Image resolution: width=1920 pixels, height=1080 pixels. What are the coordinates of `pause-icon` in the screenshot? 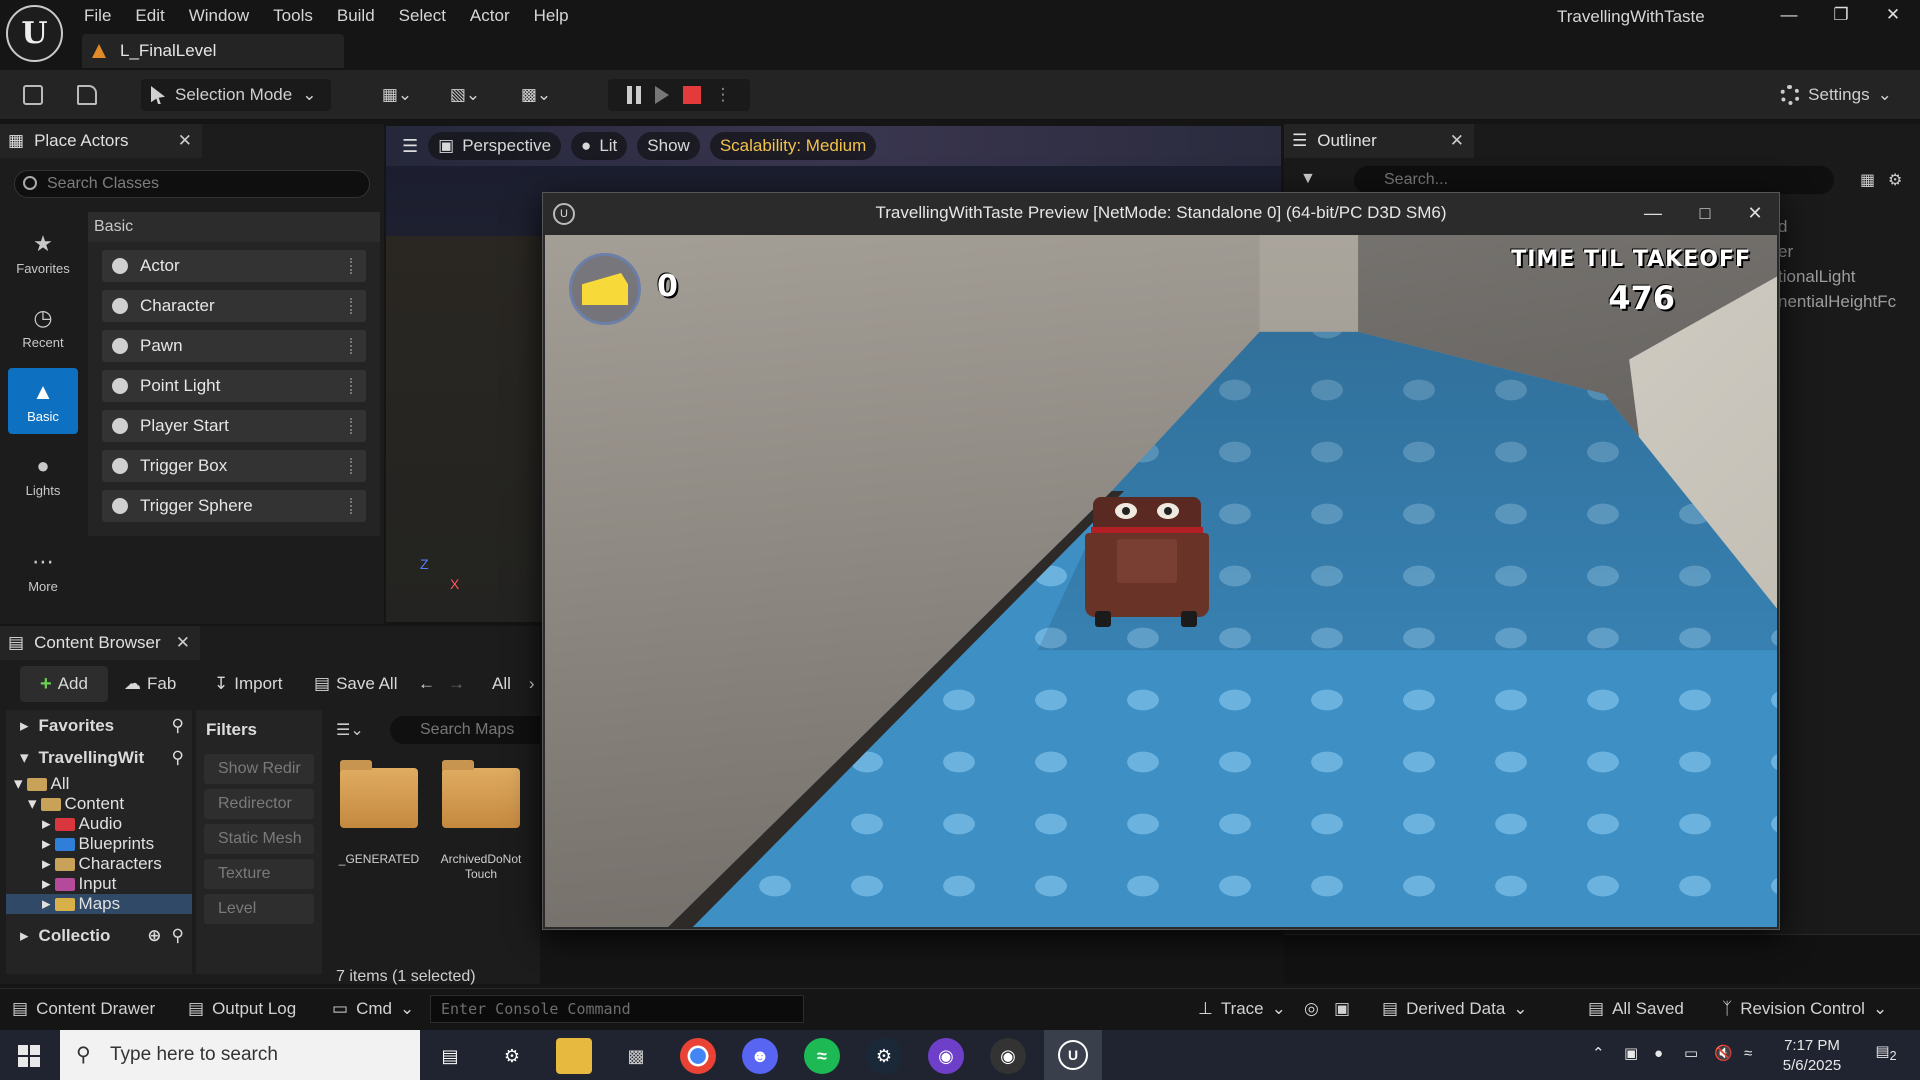 It's located at (633, 95).